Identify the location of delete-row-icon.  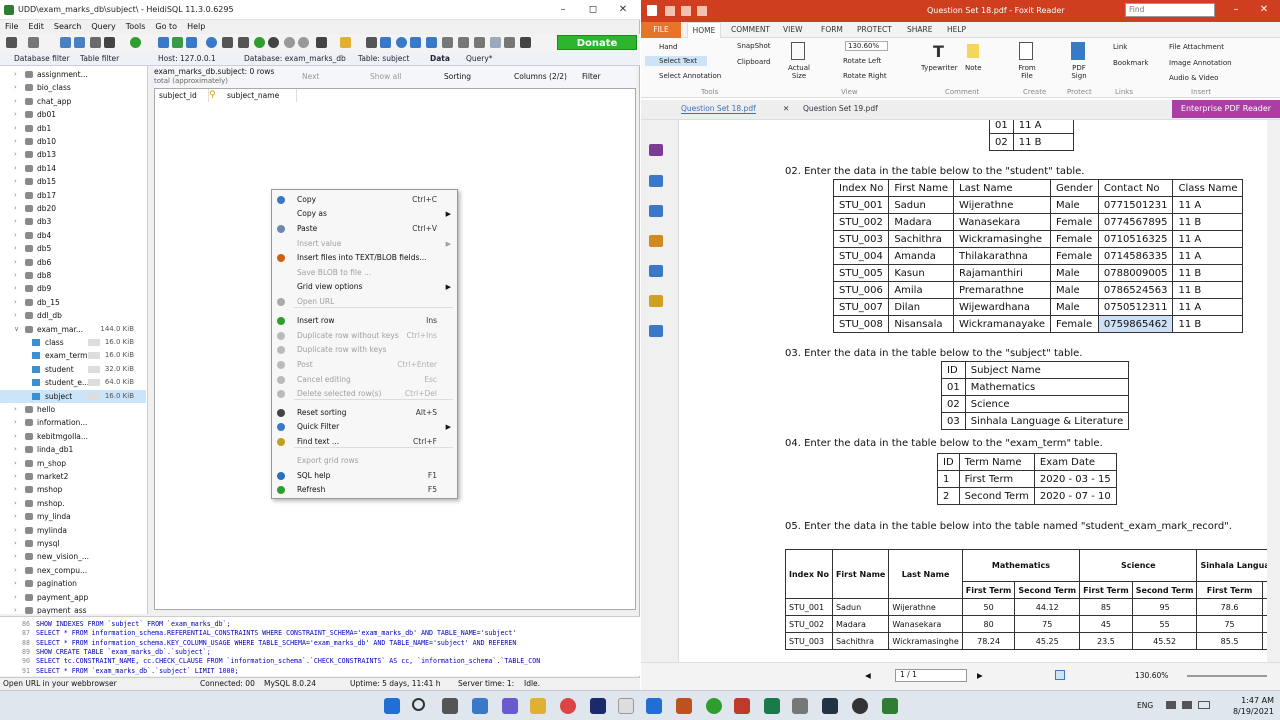
(273, 42).